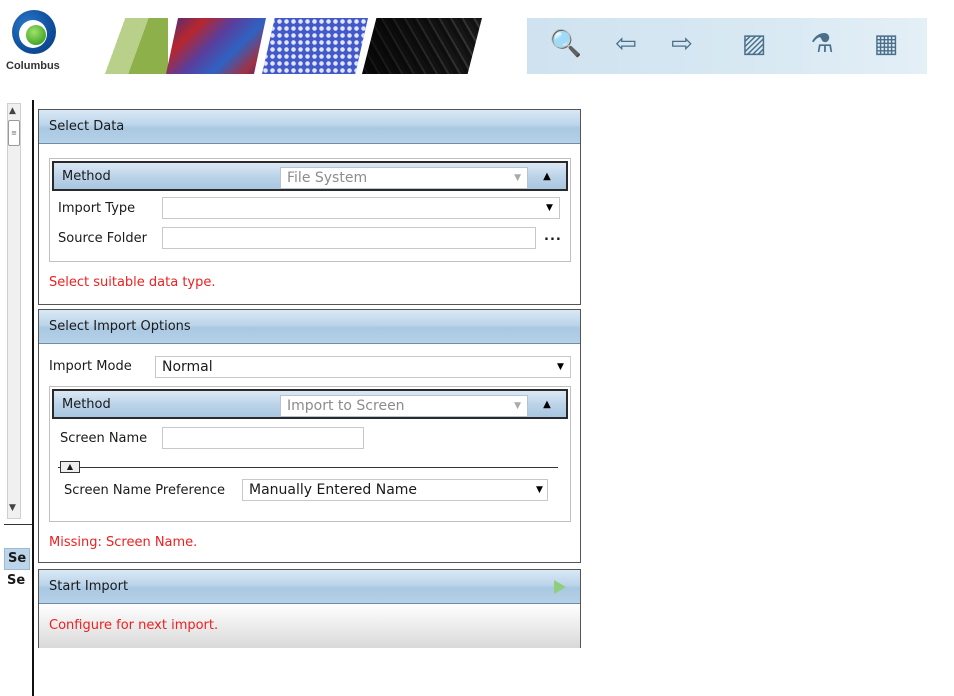 The image size is (954, 696). Describe the element at coordinates (41, 44) in the screenshot. I see `columbus-logo: Columbus` at that location.